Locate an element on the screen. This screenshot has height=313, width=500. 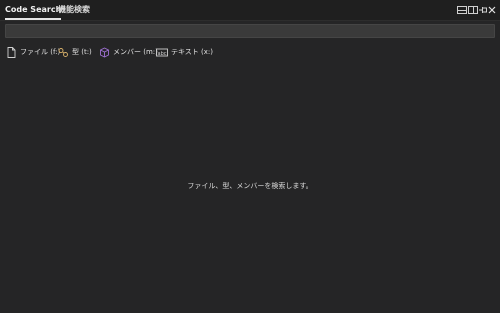
filter-file: ファイル (f:) is located at coordinates (33, 52).